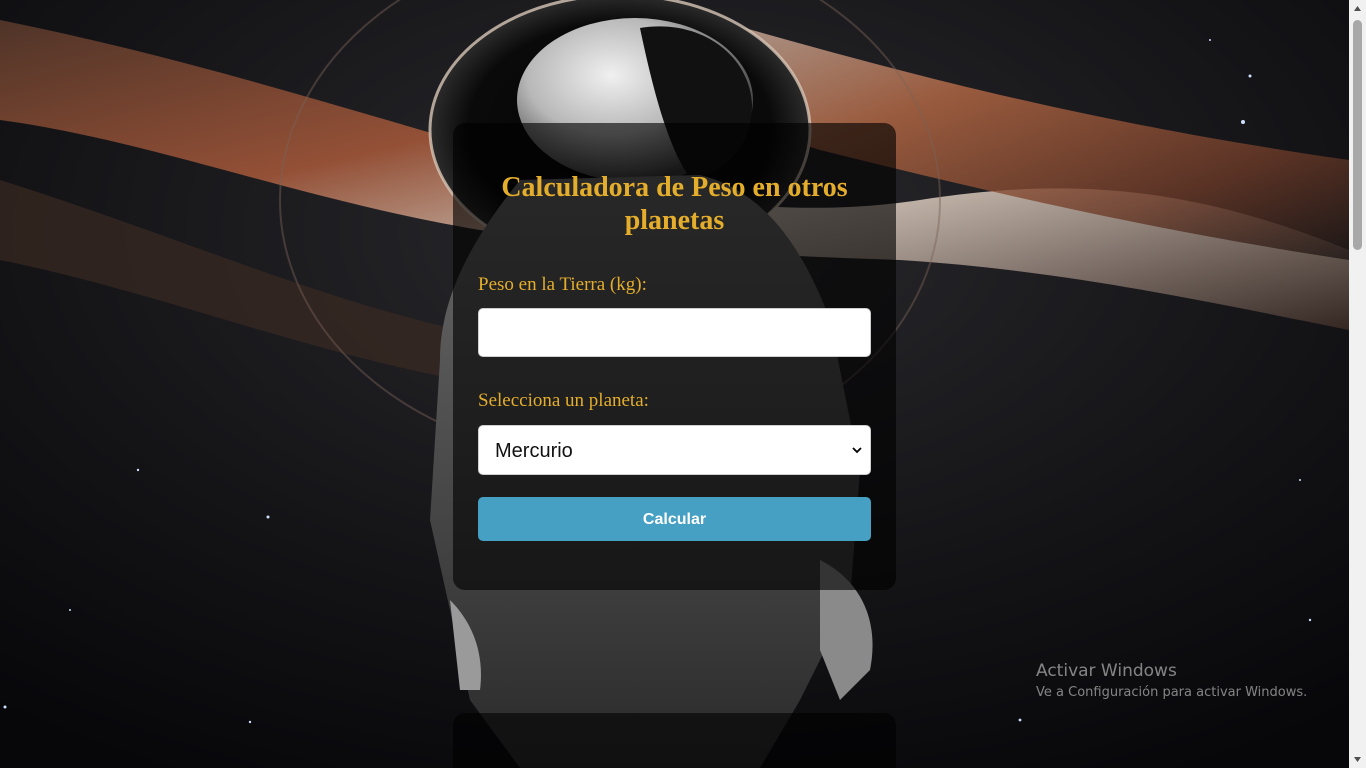 The height and width of the screenshot is (768, 1366). Describe the element at coordinates (1106, 671) in the screenshot. I see `watermark-title: Activar Windows` at that location.